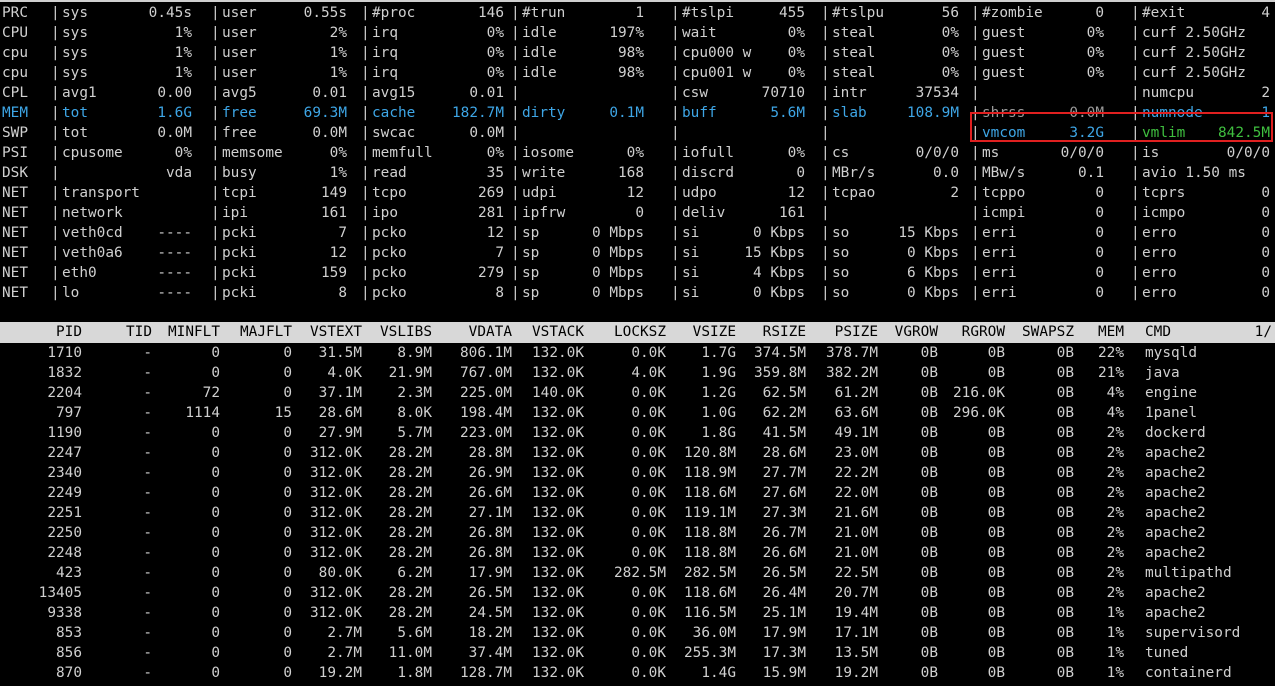  What do you see at coordinates (284, 293) in the screenshot?
I see `stat-cell: pcki 8` at bounding box center [284, 293].